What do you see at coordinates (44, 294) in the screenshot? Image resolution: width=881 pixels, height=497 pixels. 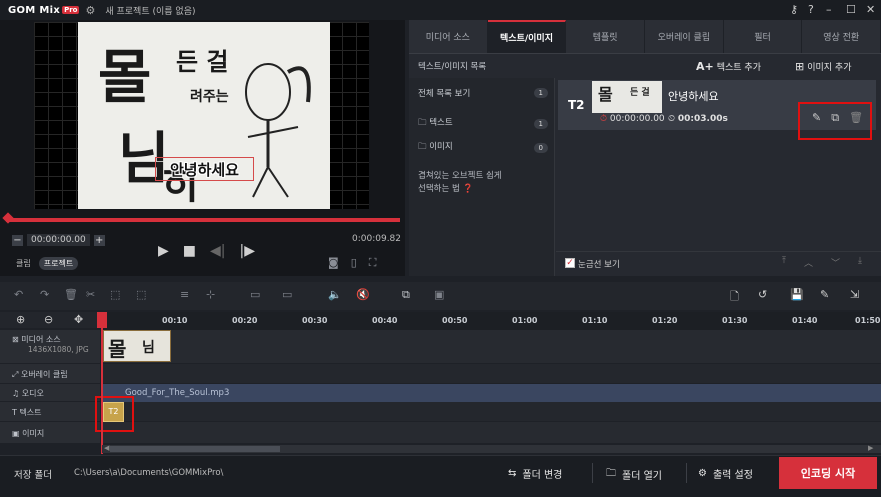 I see `redo-icon: ↷` at bounding box center [44, 294].